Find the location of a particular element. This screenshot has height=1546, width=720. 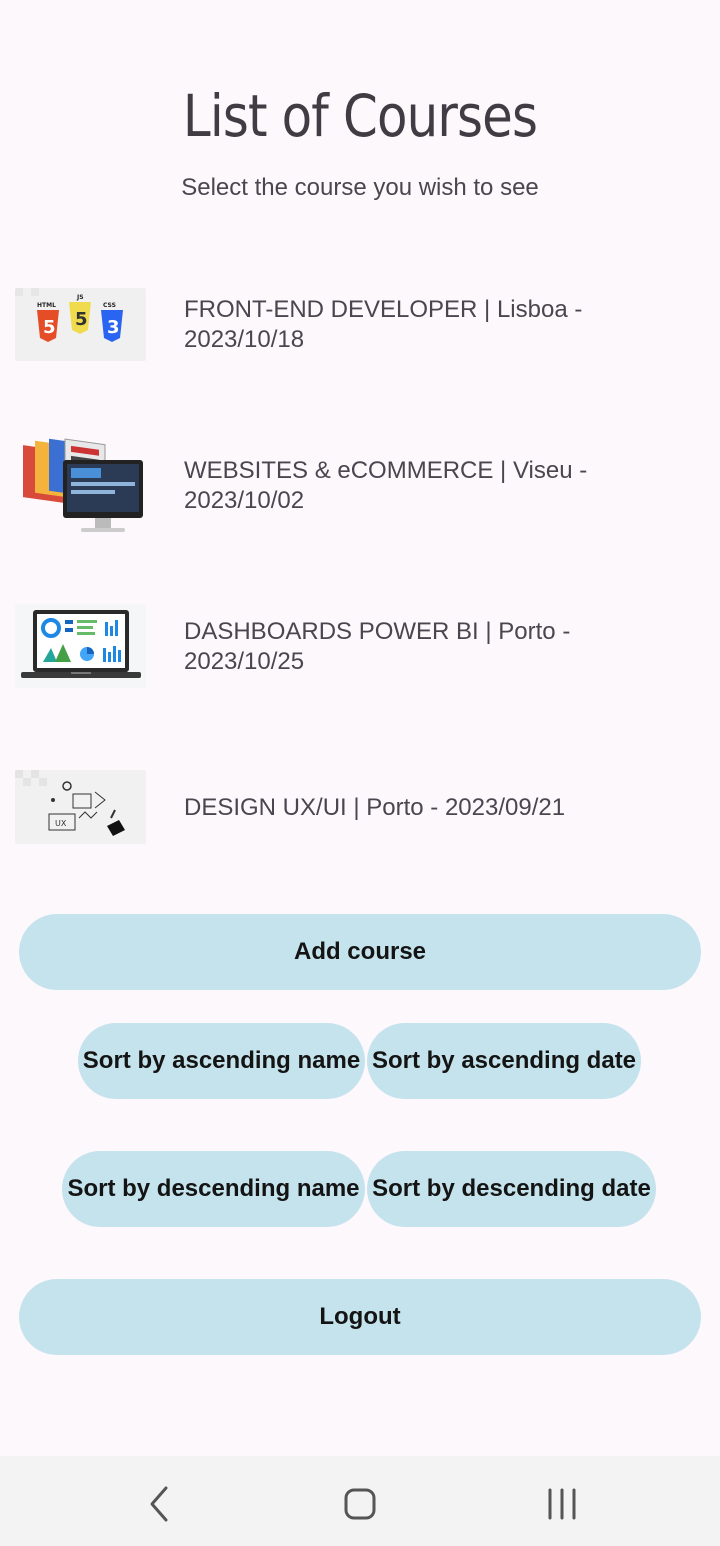

website-monitor-image is located at coordinates (80, 486).